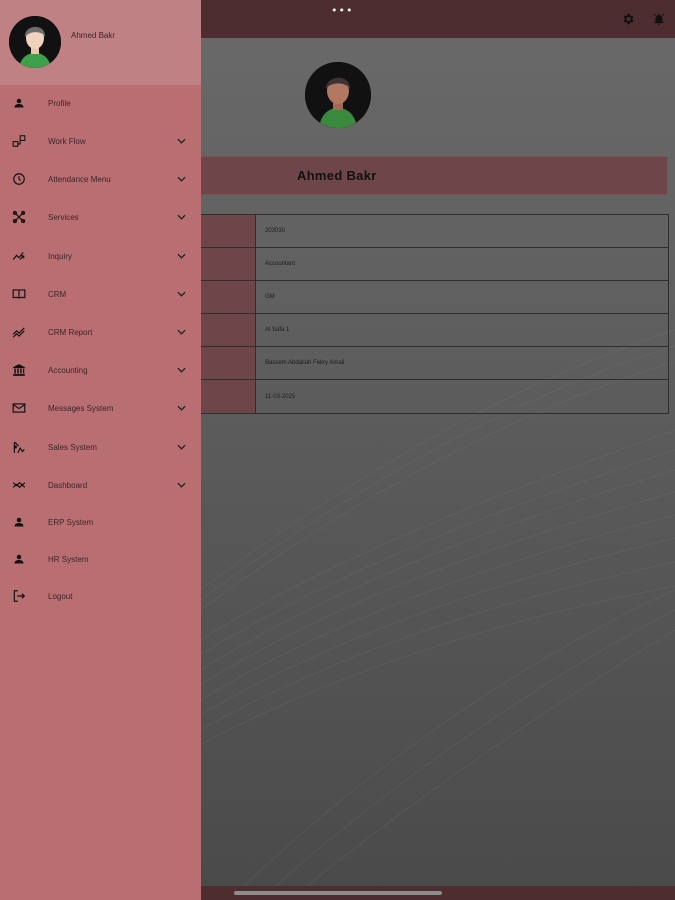  What do you see at coordinates (100, 103) in the screenshot?
I see `menu-item-profile: Profile` at bounding box center [100, 103].